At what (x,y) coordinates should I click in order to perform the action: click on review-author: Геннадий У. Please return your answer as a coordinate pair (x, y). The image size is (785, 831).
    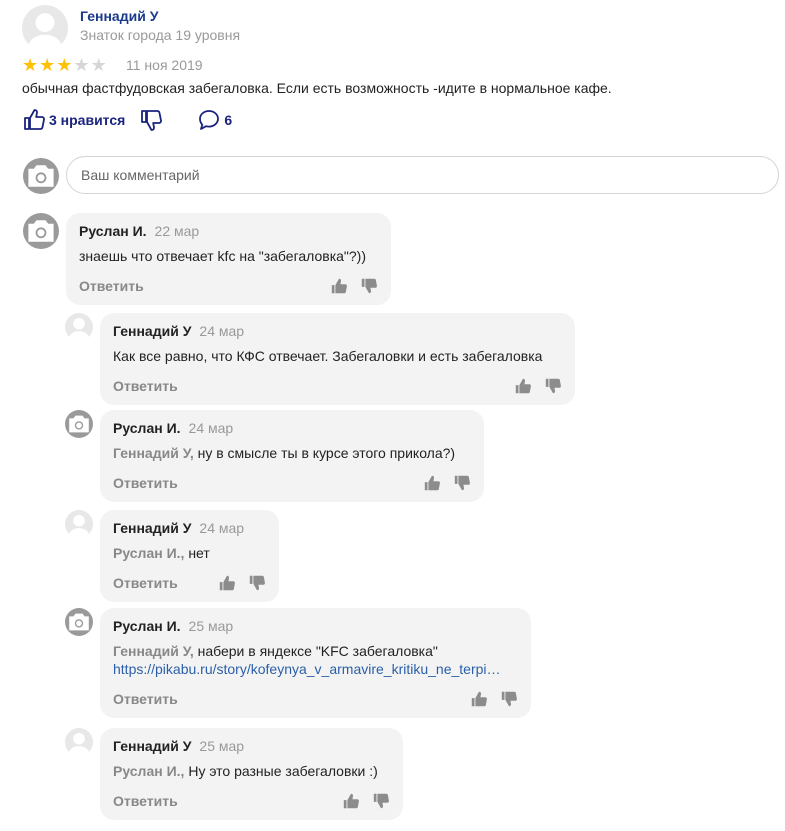
    Looking at the image, I should click on (119, 16).